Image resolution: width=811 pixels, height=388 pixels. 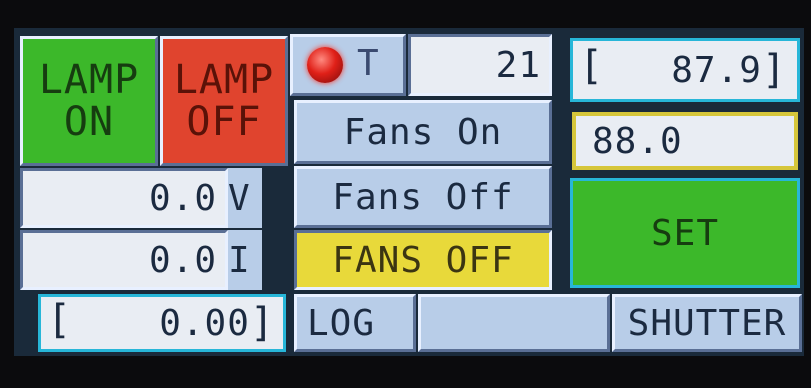 I want to click on lamp-off-label-1: LAMP, so click(x=224, y=80).